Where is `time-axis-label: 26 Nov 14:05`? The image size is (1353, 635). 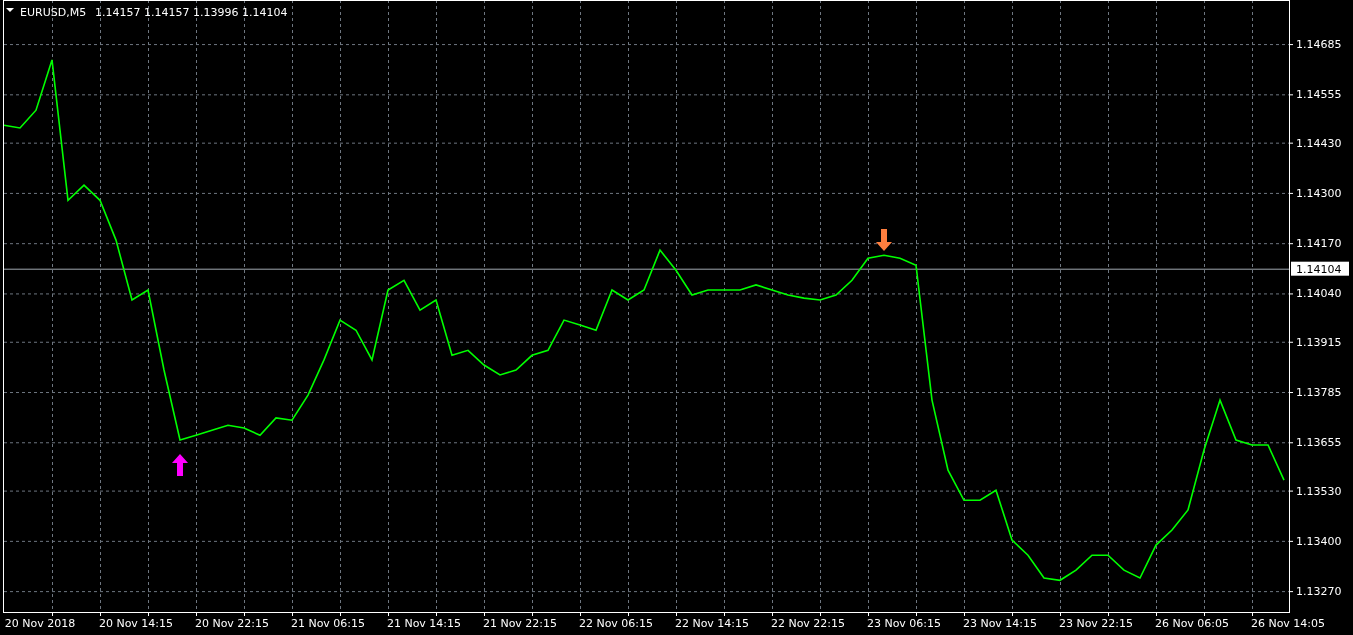 time-axis-label: 26 Nov 14:05 is located at coordinates (1288, 623).